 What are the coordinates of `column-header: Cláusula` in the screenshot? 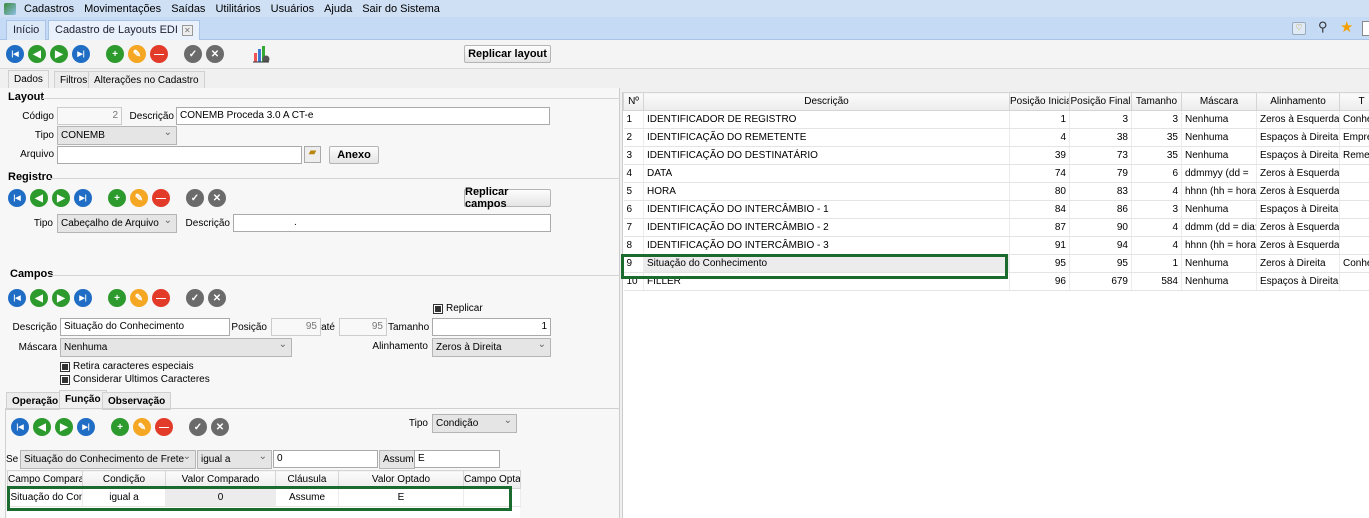 It's located at (307, 479).